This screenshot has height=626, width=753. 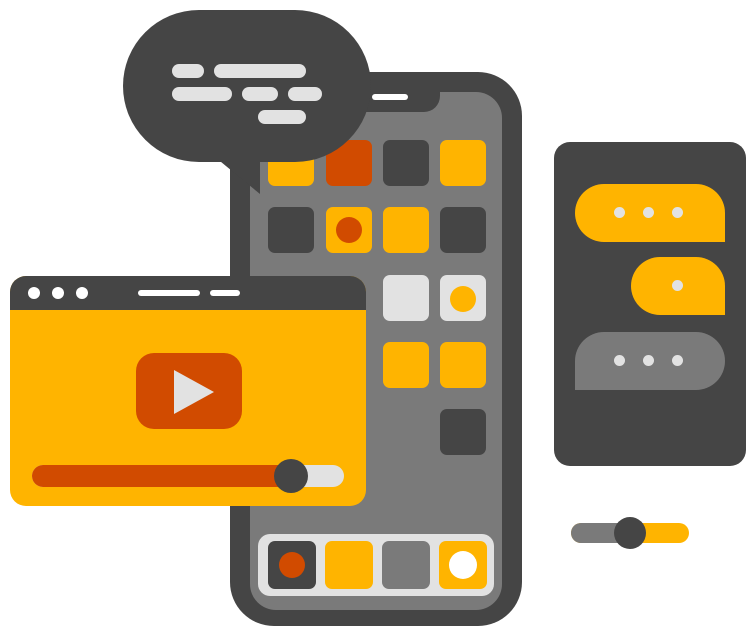 I want to click on video-progress-fill, so click(x=166, y=476).